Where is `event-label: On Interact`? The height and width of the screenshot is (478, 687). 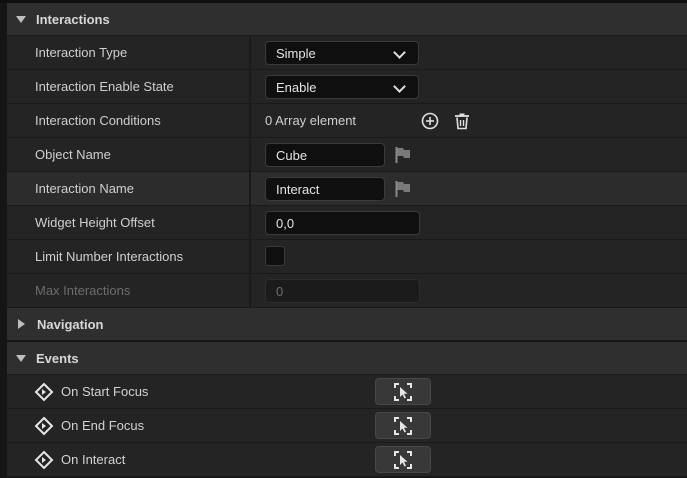 event-label: On Interact is located at coordinates (93, 459).